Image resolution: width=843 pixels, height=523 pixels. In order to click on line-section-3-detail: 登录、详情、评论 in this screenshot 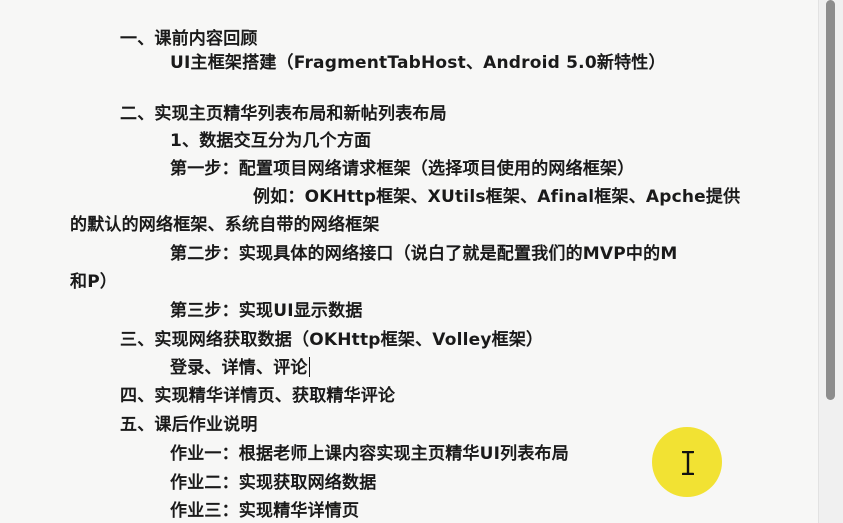, I will do `click(239, 368)`.